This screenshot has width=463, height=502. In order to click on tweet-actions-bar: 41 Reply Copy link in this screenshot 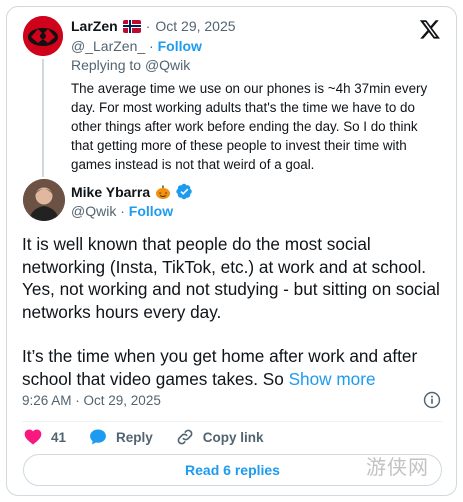, I will do `click(154, 437)`.